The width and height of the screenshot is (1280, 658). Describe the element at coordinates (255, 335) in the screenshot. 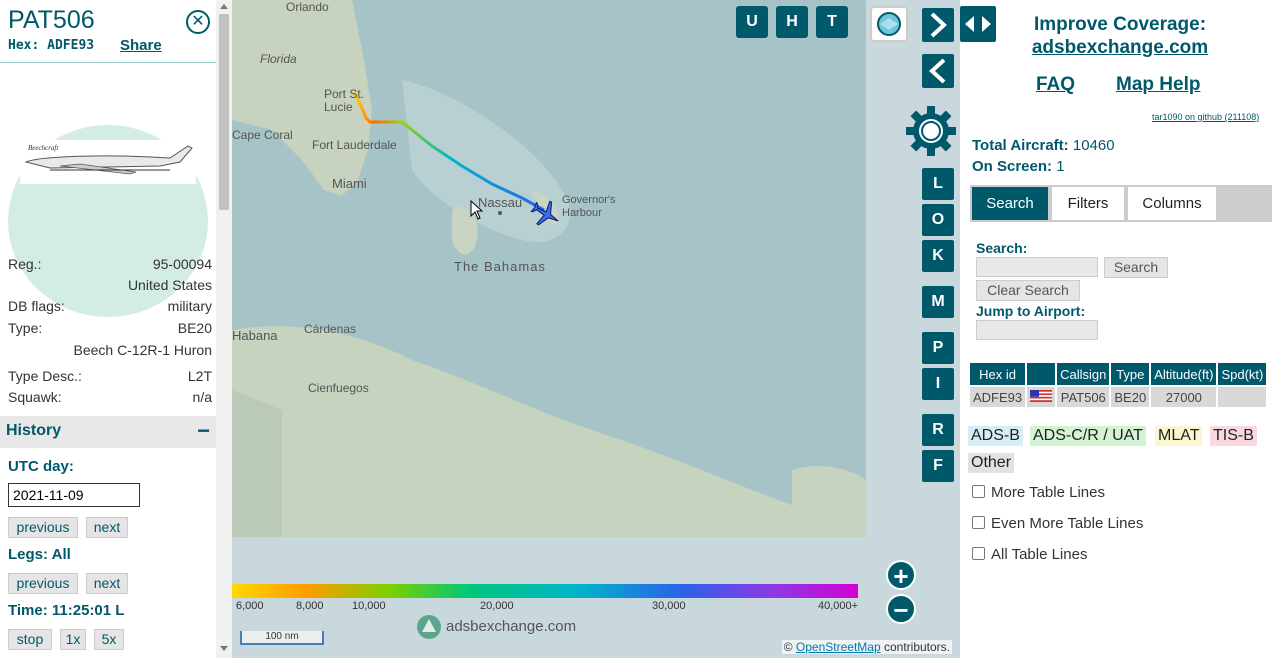

I see `map-label-habana: Habana` at that location.